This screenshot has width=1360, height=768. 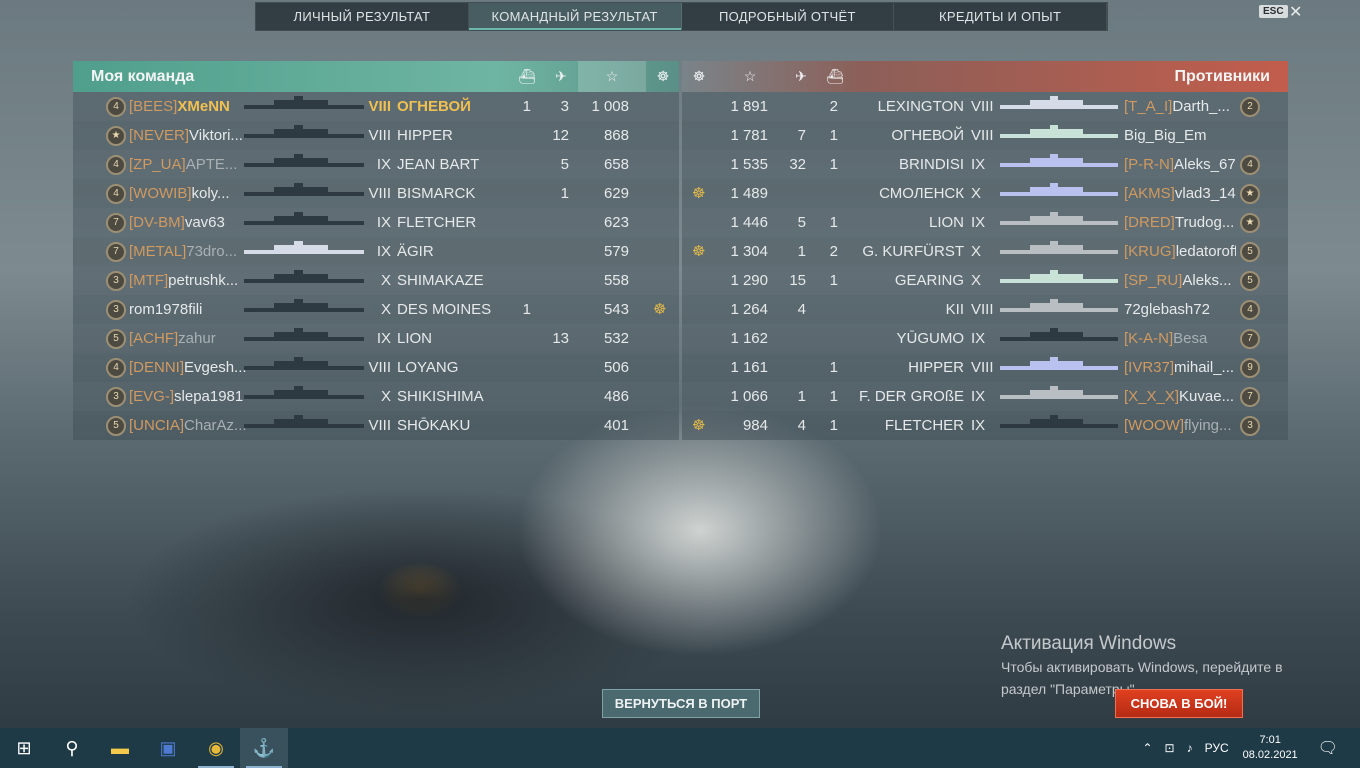 What do you see at coordinates (1205, 164) in the screenshot?
I see `player-name: Aleks_67` at bounding box center [1205, 164].